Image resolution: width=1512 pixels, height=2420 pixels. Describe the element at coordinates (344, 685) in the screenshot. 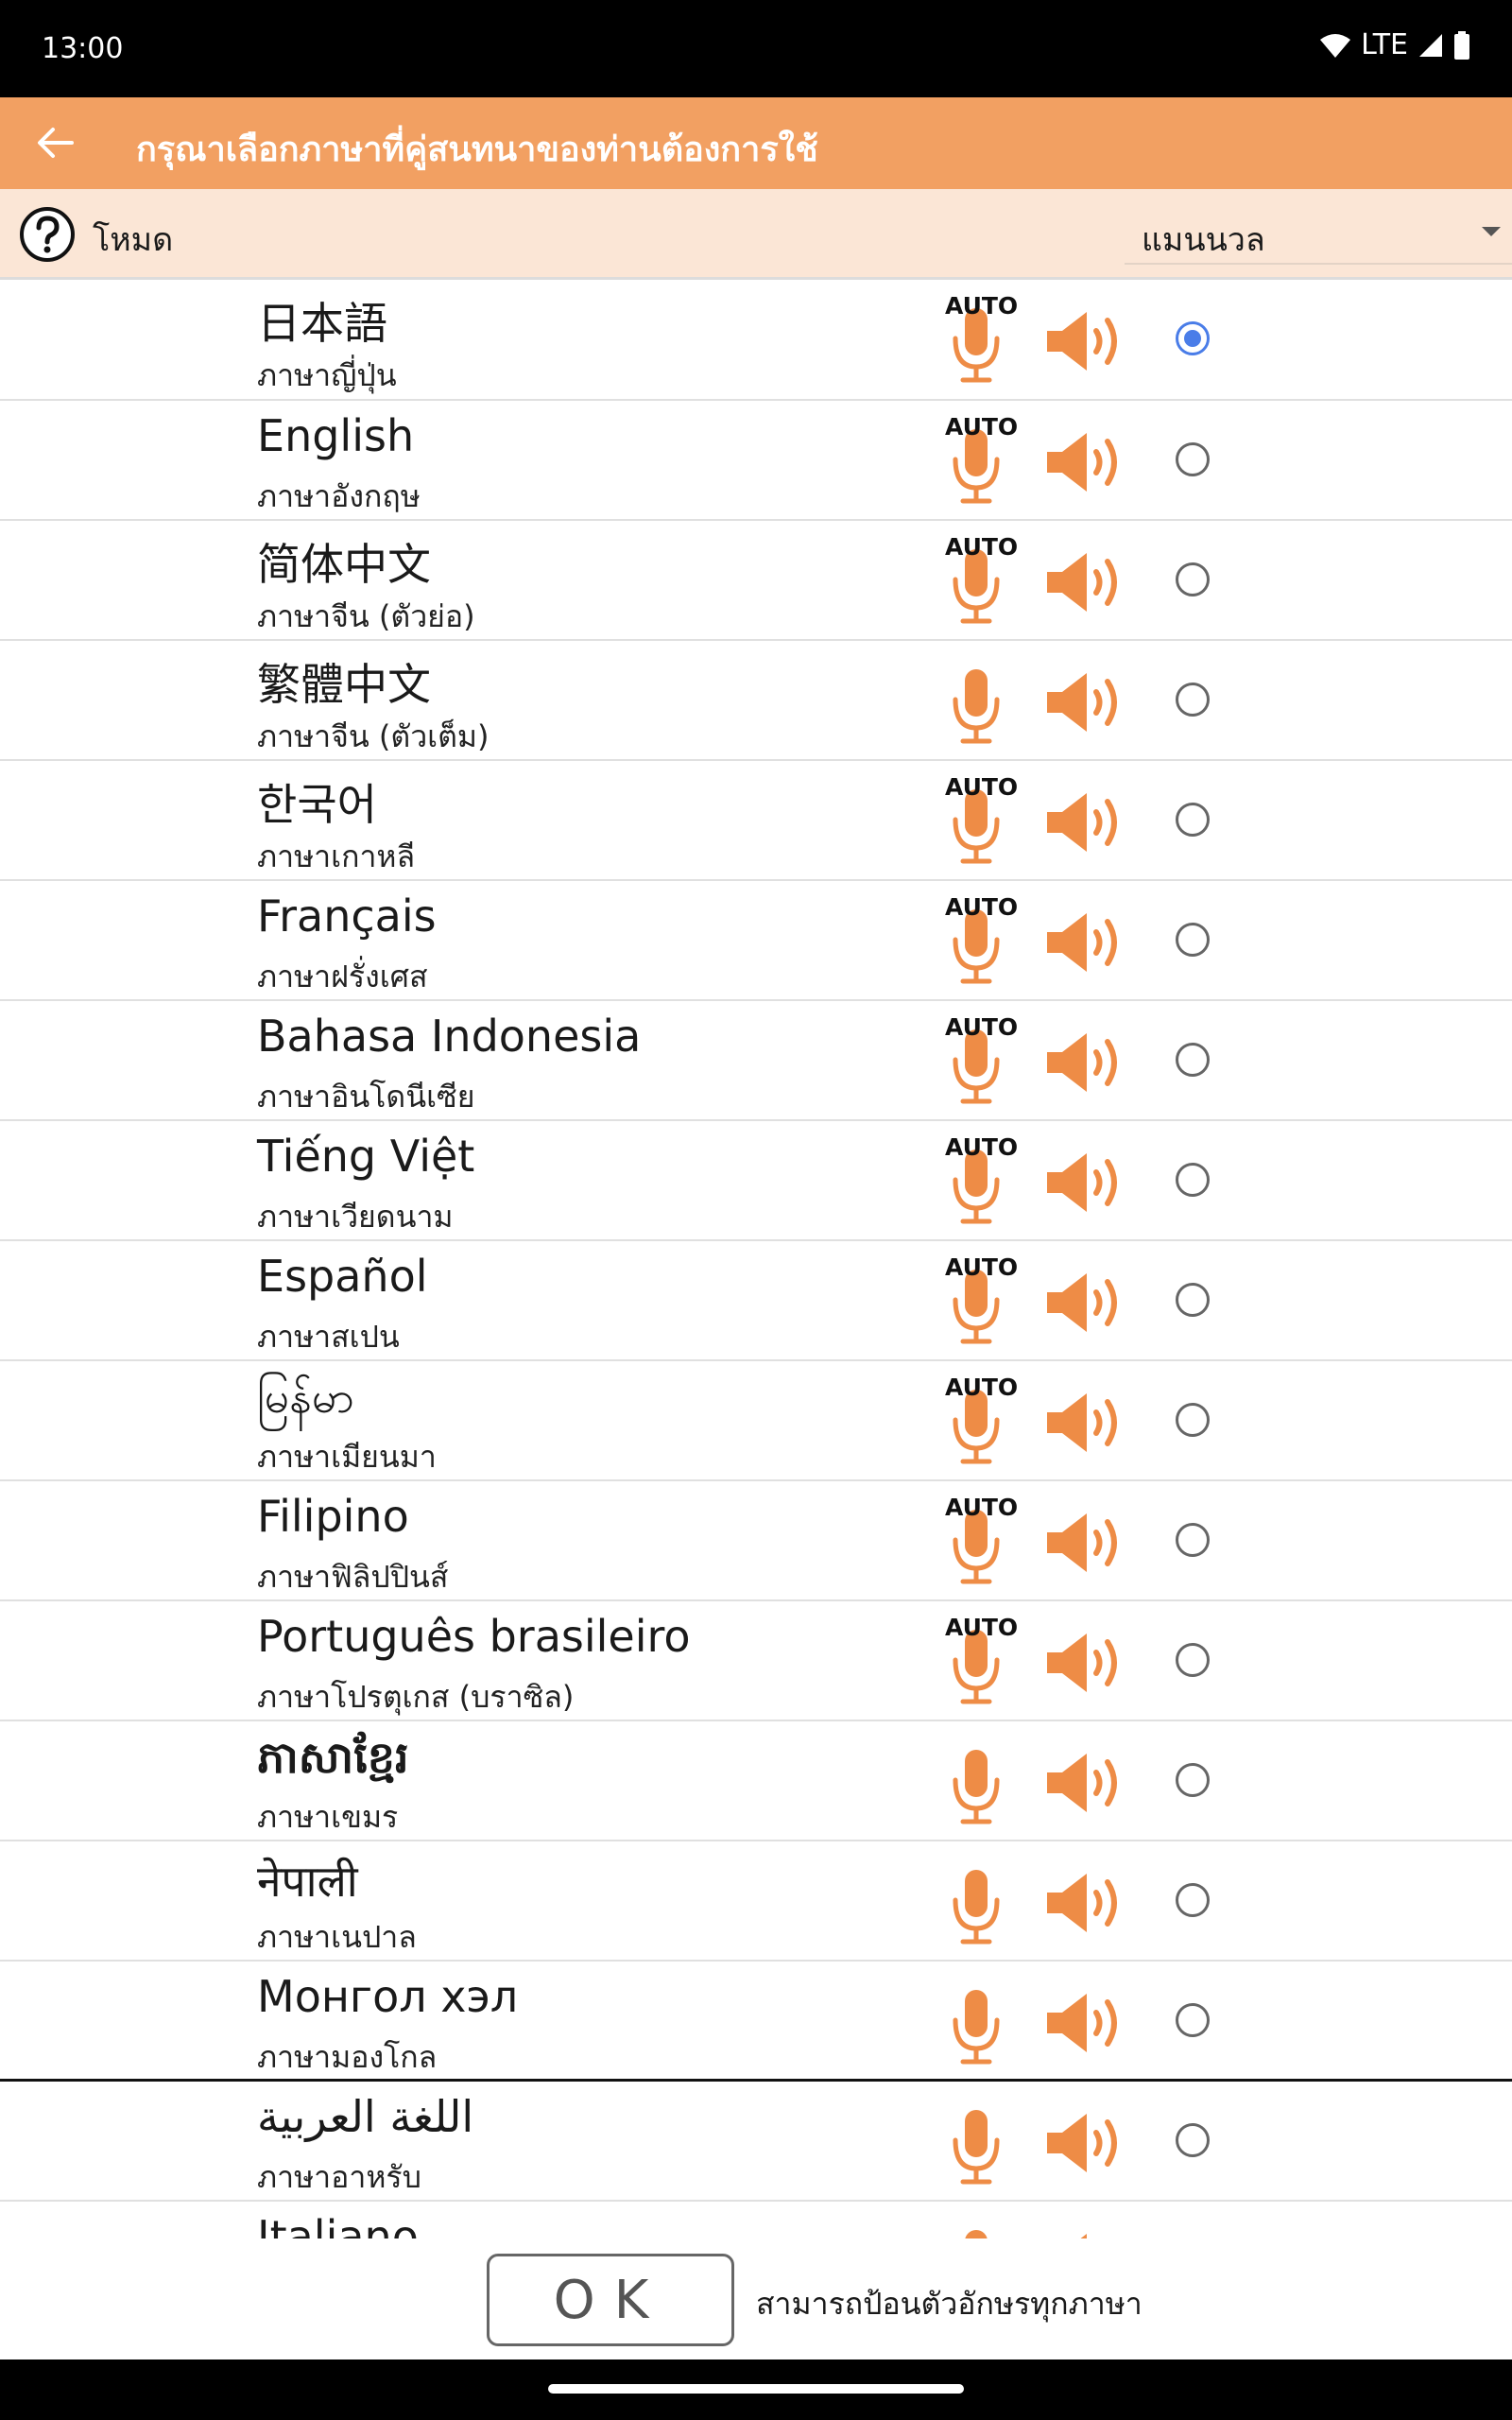

I see `language-native-name: 繁體中文` at that location.